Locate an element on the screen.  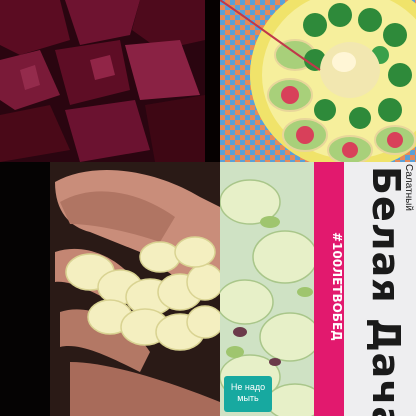
divider is located at coordinates (212, 81).